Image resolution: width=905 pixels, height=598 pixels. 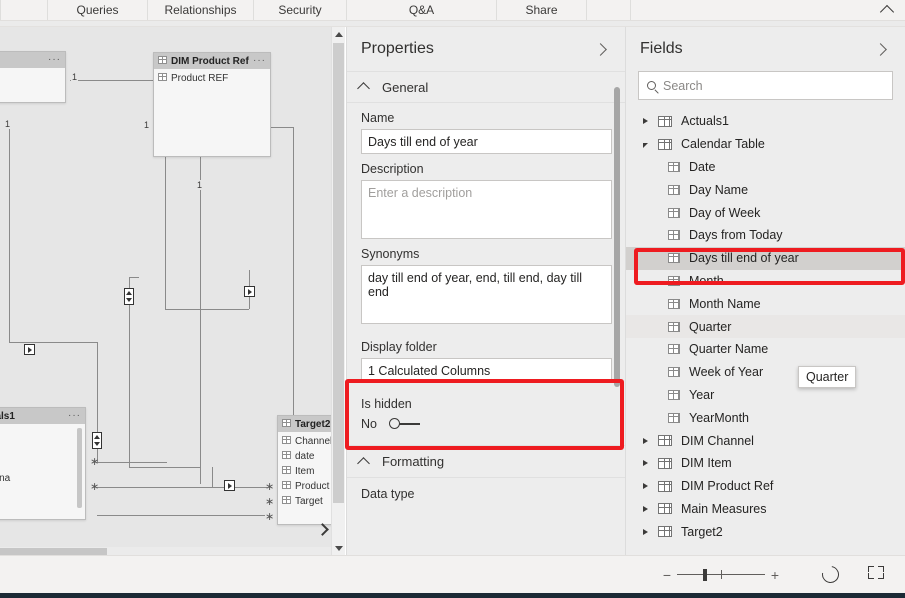 What do you see at coordinates (338, 548) in the screenshot?
I see `scroll-down-button` at bounding box center [338, 548].